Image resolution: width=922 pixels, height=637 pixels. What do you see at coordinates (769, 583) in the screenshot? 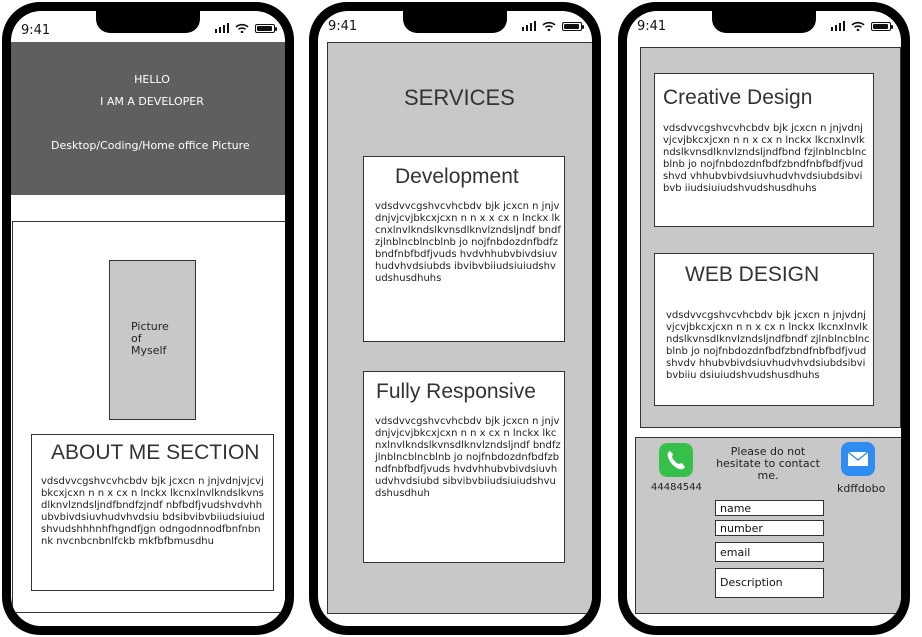
I see `description-field: Description` at bounding box center [769, 583].